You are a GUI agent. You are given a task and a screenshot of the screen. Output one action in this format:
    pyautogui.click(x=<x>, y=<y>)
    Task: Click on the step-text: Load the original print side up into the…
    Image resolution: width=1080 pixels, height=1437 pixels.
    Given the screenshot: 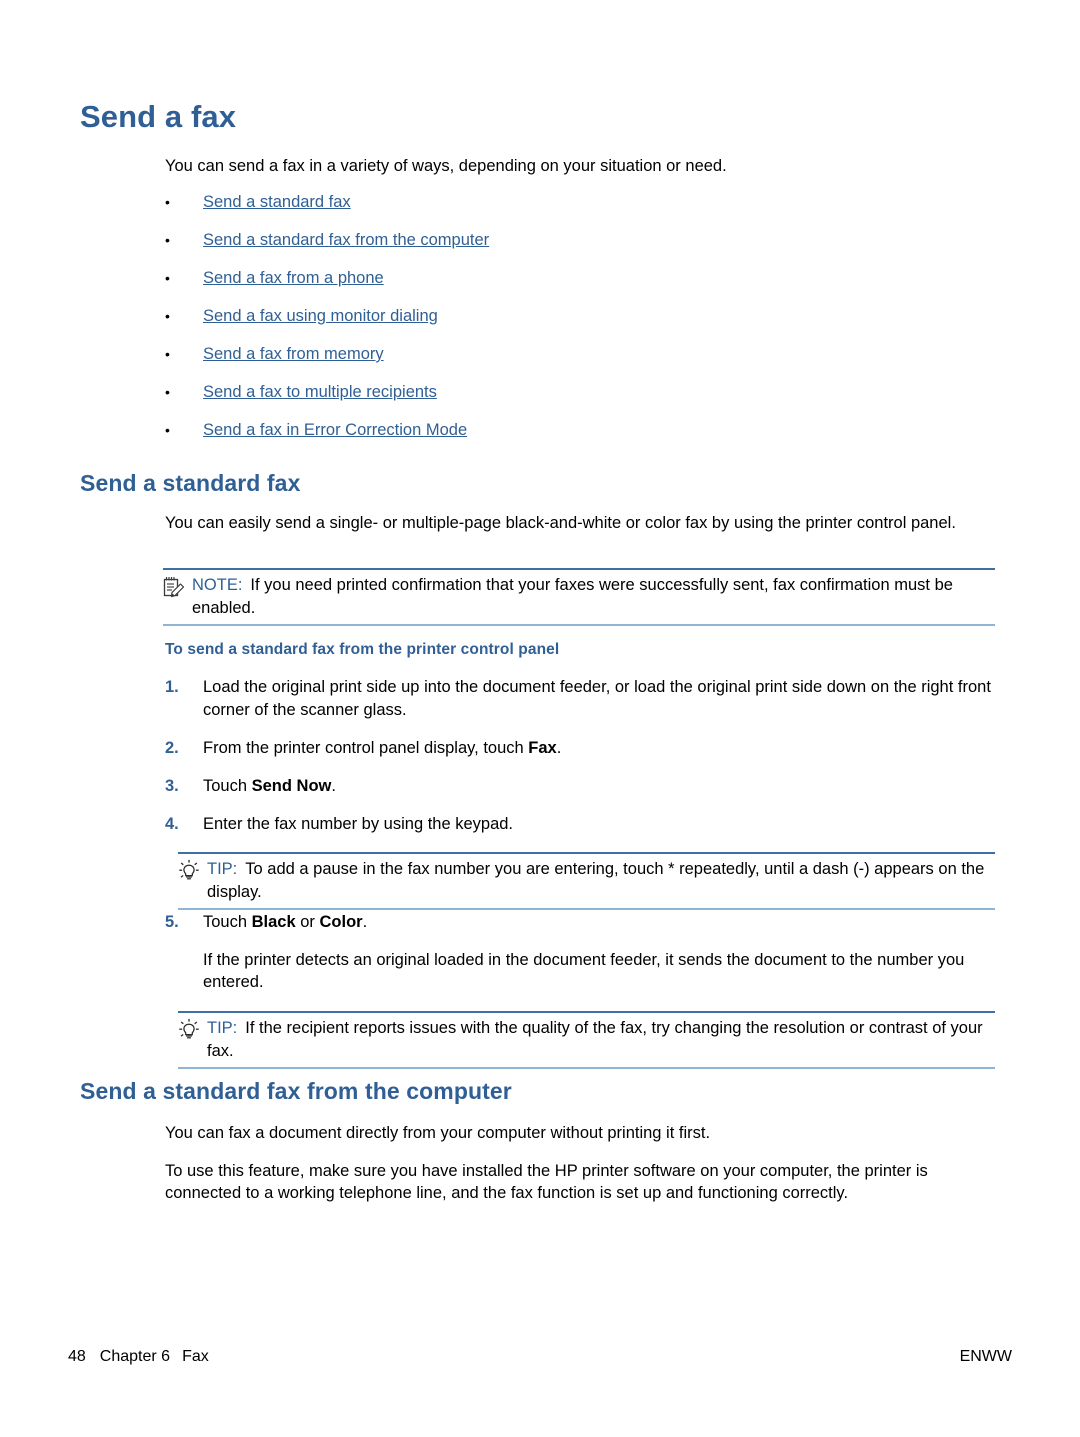 What is the action you would take?
    pyautogui.click(x=597, y=698)
    